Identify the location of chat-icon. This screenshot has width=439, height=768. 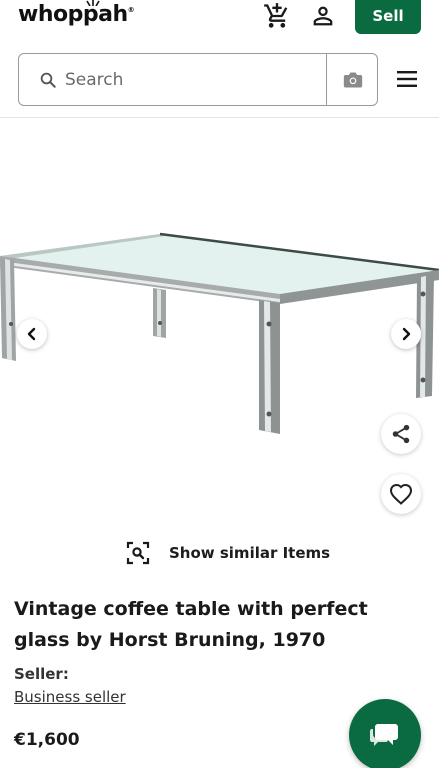
(384, 735).